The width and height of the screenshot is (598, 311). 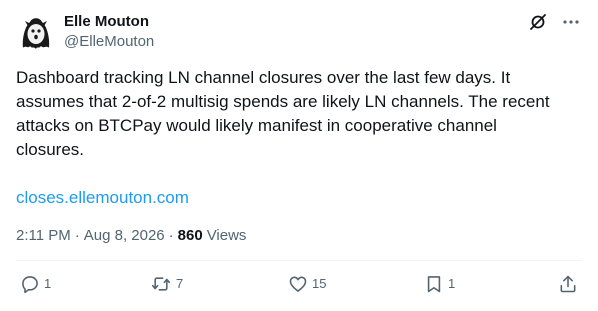 I want to click on grok-icon, so click(x=538, y=22).